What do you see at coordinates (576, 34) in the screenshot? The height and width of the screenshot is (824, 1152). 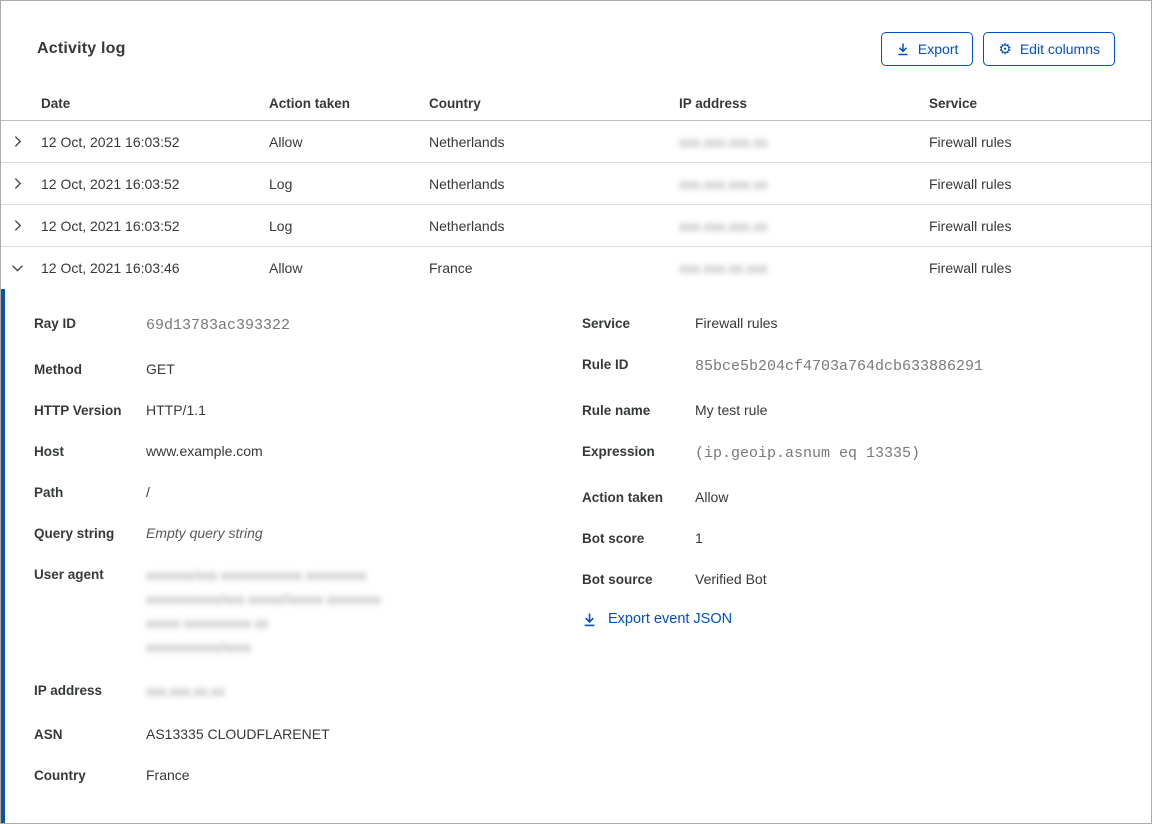 I see `header: Activity log Export ⚙ Edit columns` at bounding box center [576, 34].